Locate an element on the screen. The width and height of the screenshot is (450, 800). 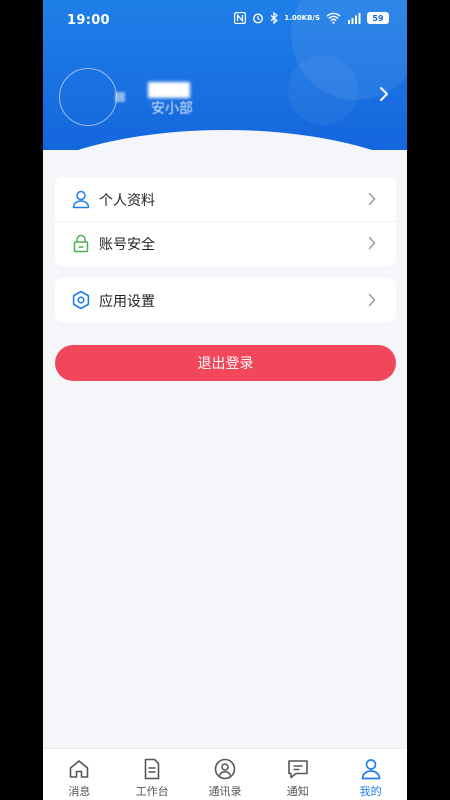
net-speed: 1.00 KB/S is located at coordinates (302, 17).